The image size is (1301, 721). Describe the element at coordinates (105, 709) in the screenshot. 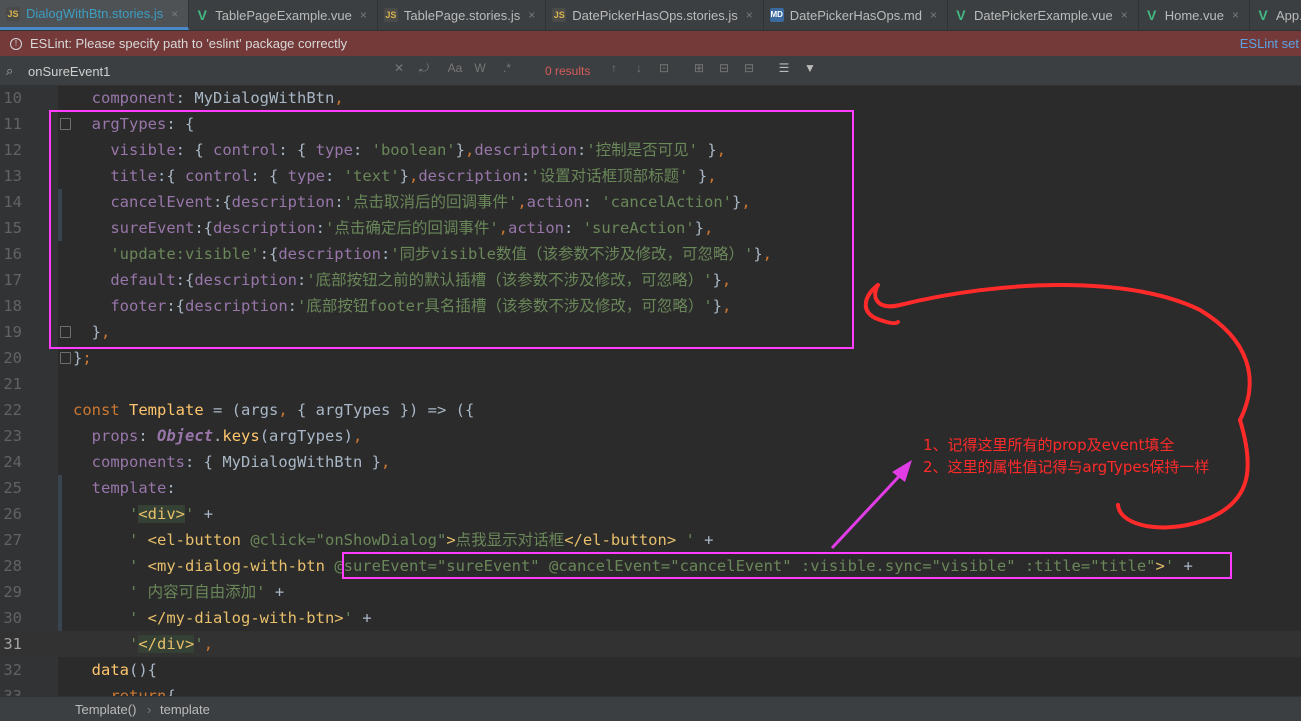

I see `breadcrumb-template-function: Template()` at that location.